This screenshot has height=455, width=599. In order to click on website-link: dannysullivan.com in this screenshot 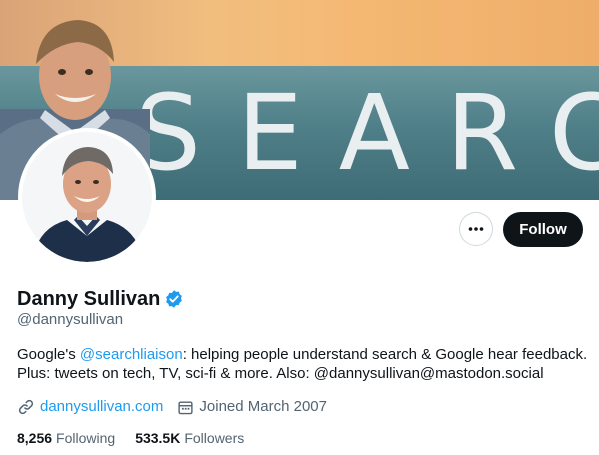, I will do `click(101, 407)`.